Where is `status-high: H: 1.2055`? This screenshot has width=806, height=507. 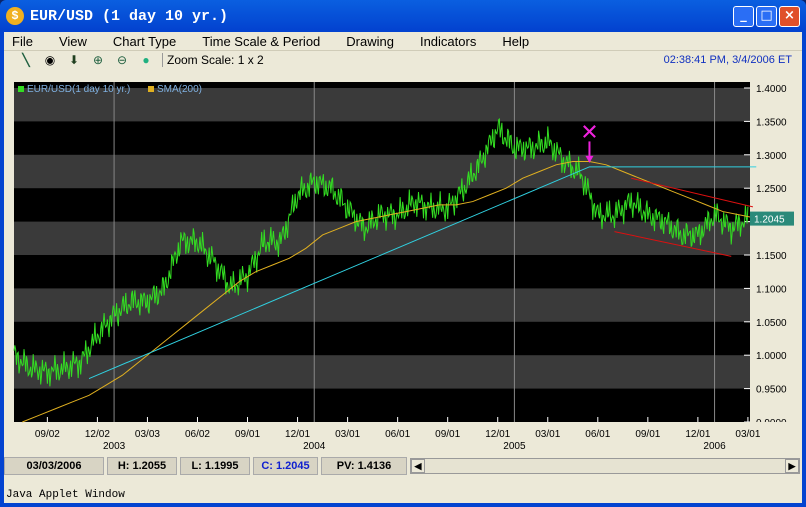
status-high: H: 1.2055 is located at coordinates (142, 466).